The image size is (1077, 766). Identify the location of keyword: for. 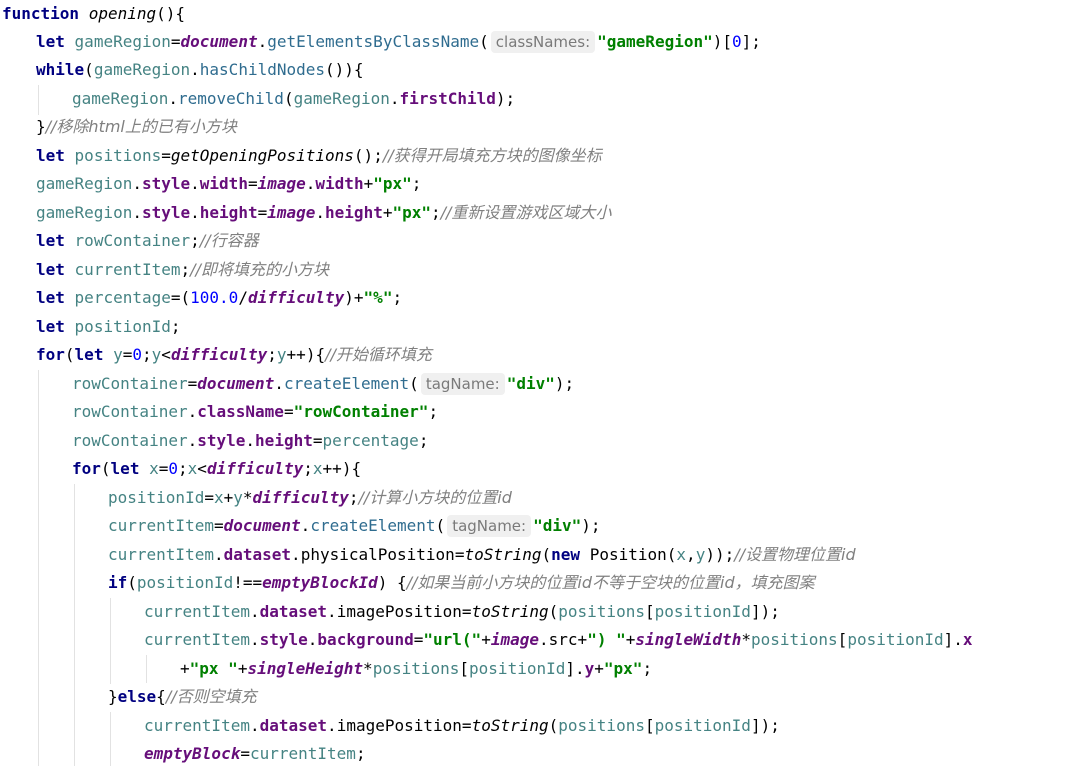
(86, 468).